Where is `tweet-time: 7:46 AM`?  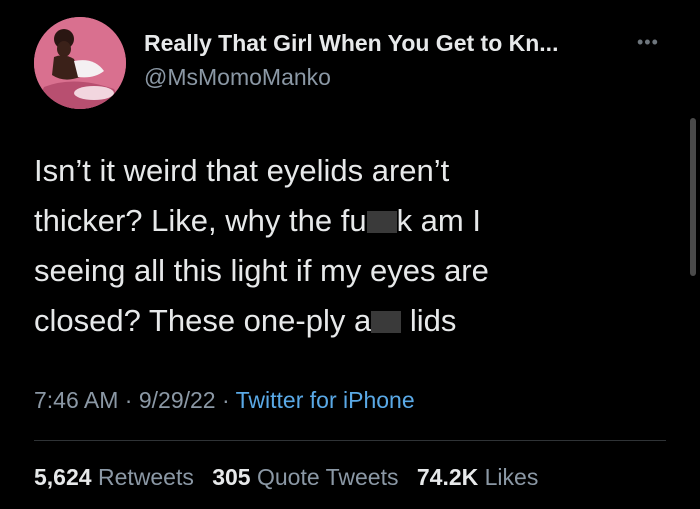
tweet-time: 7:46 AM is located at coordinates (76, 400).